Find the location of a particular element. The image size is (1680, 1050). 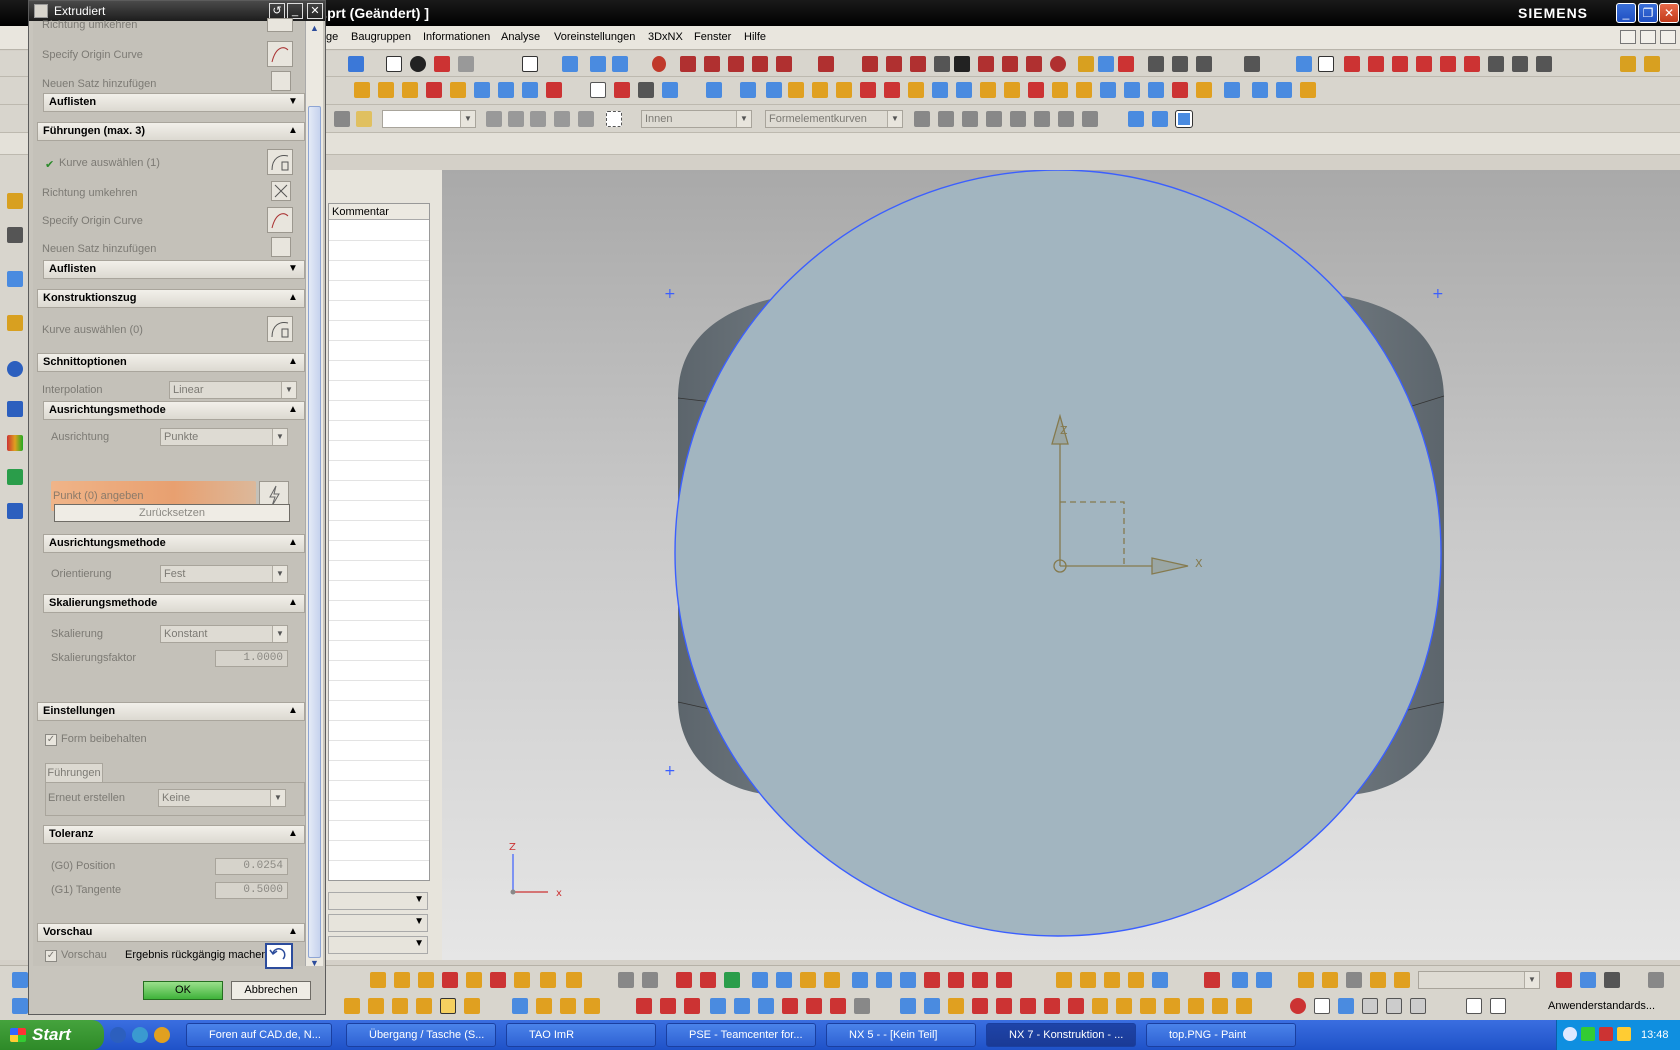

selection-scope-select: Innen ▼ is located at coordinates (696, 119).